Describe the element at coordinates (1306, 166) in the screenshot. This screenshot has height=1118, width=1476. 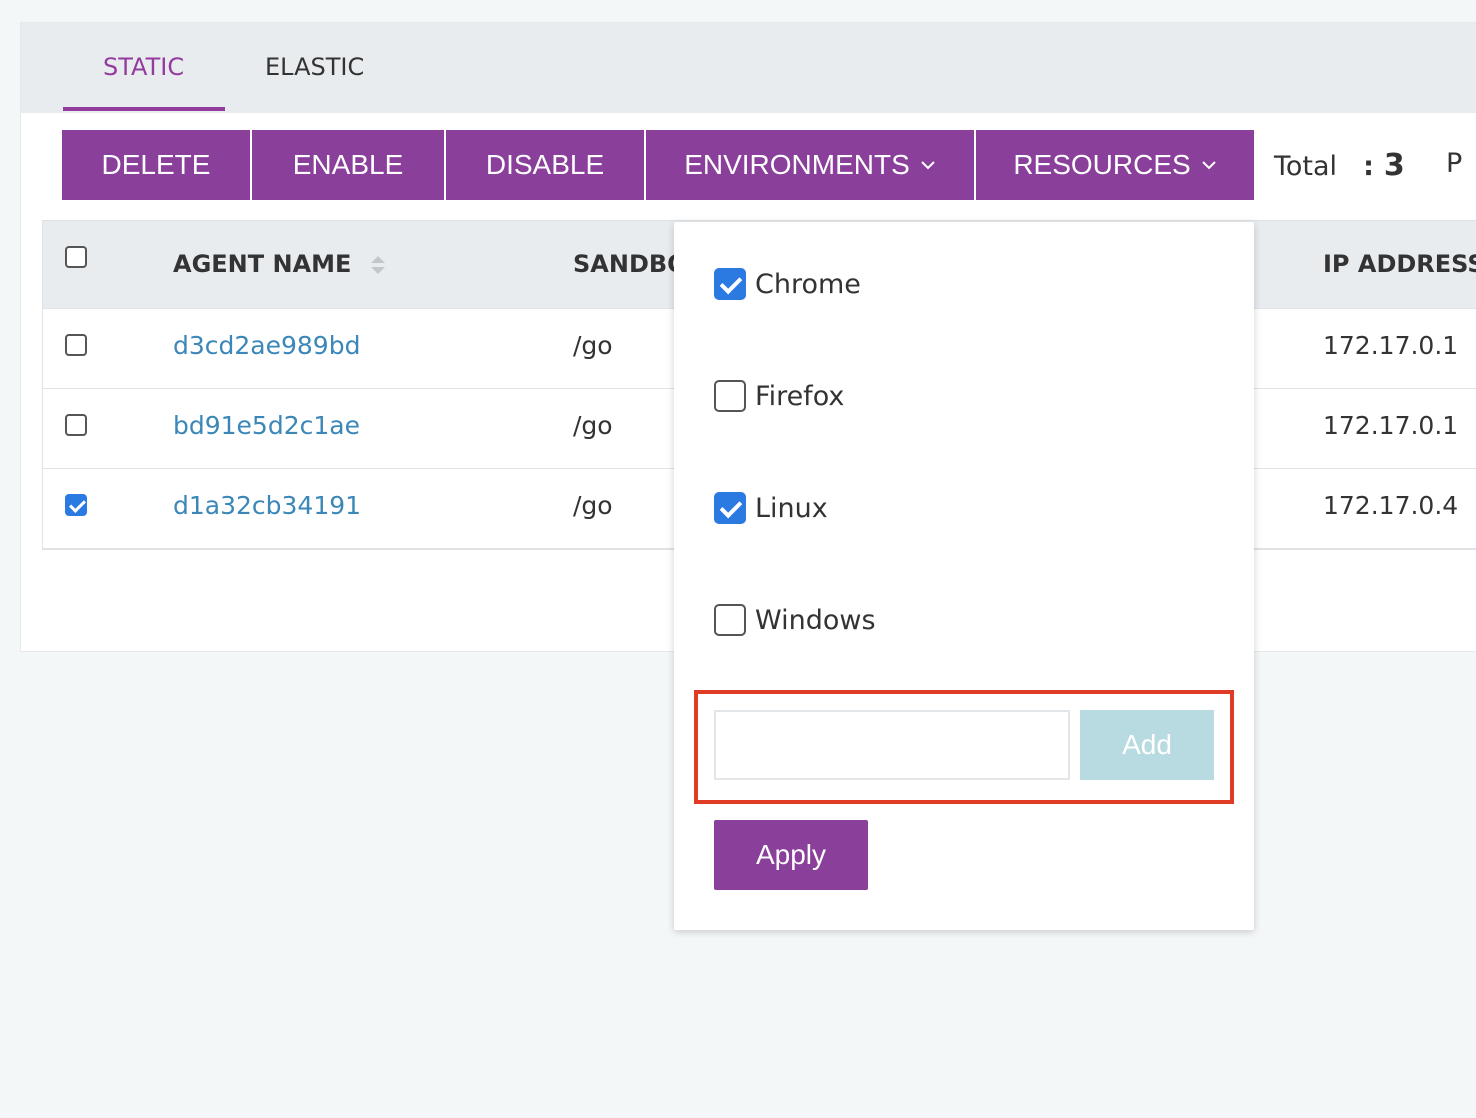
I see `total-label: Total` at that location.